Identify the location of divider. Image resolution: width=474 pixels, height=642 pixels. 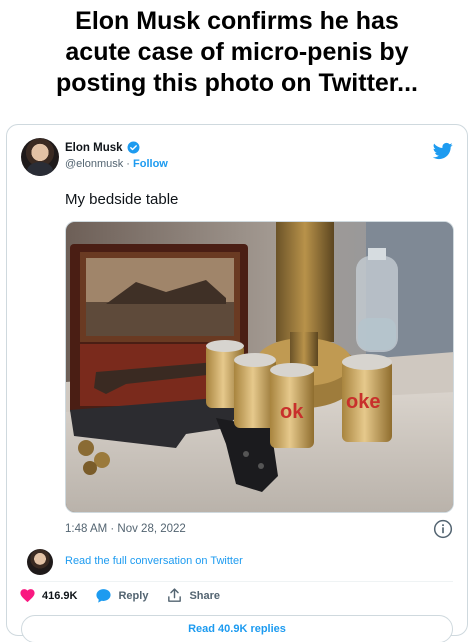
(237, 581).